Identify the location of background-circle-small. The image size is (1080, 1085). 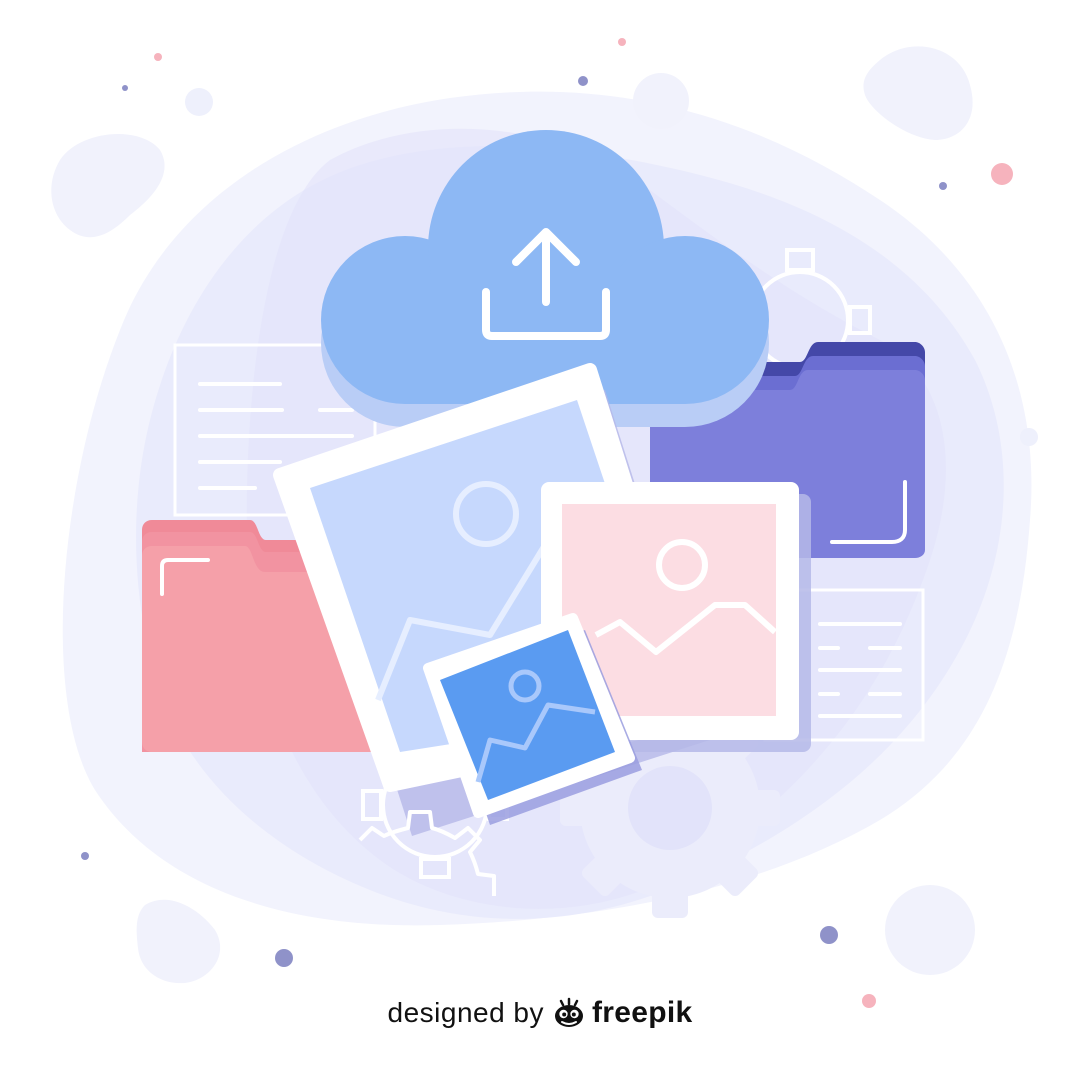
(199, 102).